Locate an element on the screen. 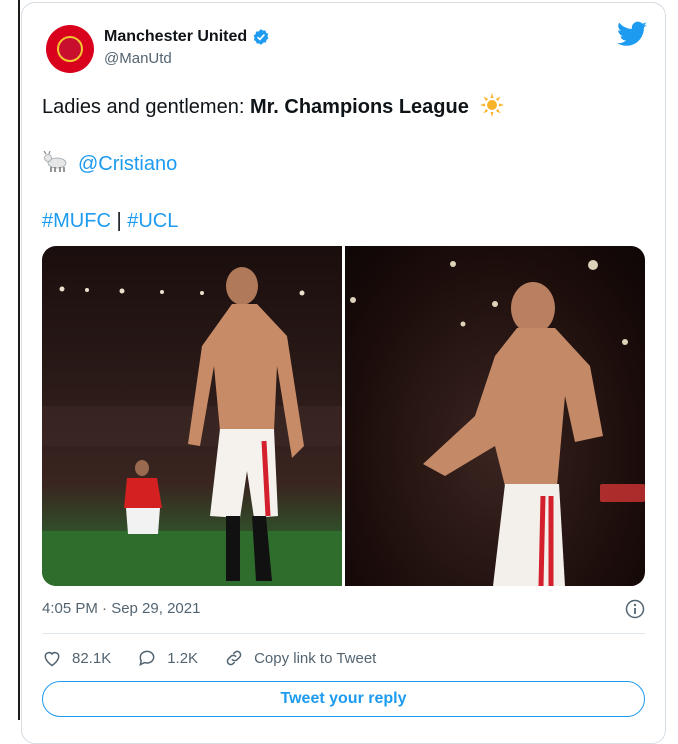  mention-link: @Cristiano is located at coordinates (127, 164).